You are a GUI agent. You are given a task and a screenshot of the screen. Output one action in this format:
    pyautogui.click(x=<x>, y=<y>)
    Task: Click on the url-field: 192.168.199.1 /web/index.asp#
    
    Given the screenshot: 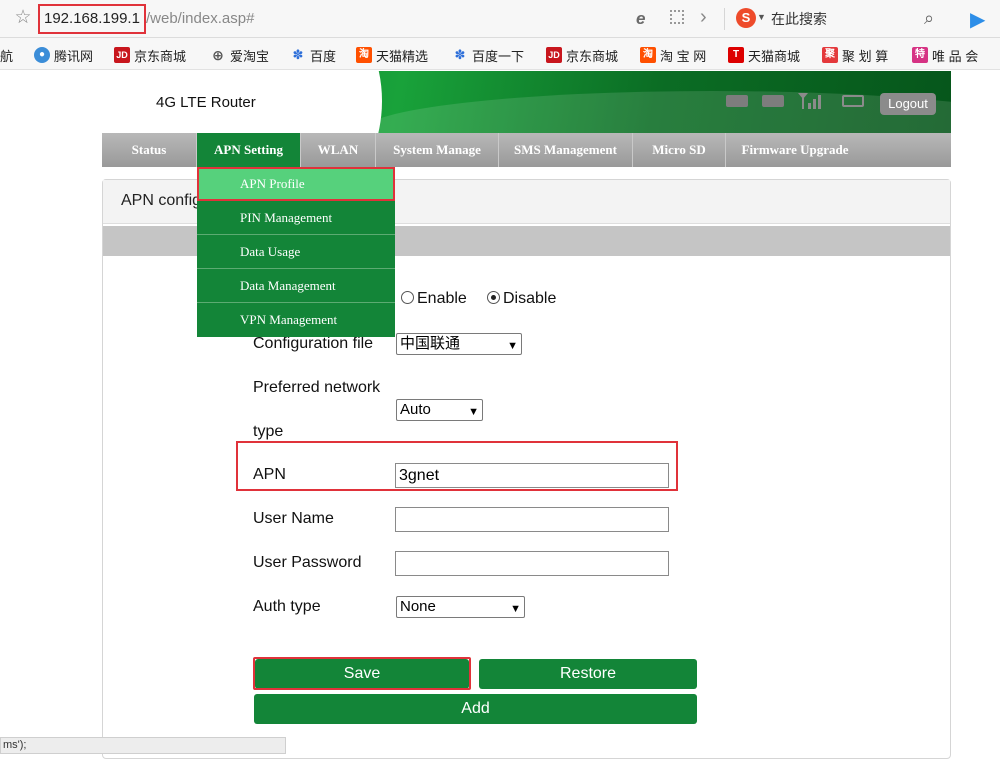 What is the action you would take?
    pyautogui.click(x=338, y=19)
    